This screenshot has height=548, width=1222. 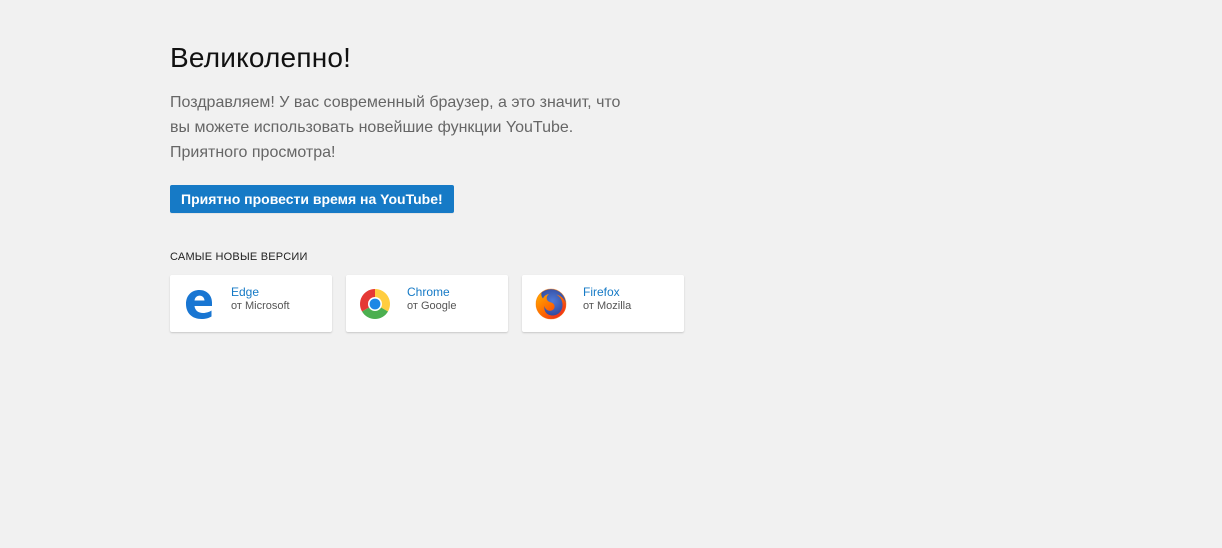 I want to click on firefox-icon, so click(x=551, y=304).